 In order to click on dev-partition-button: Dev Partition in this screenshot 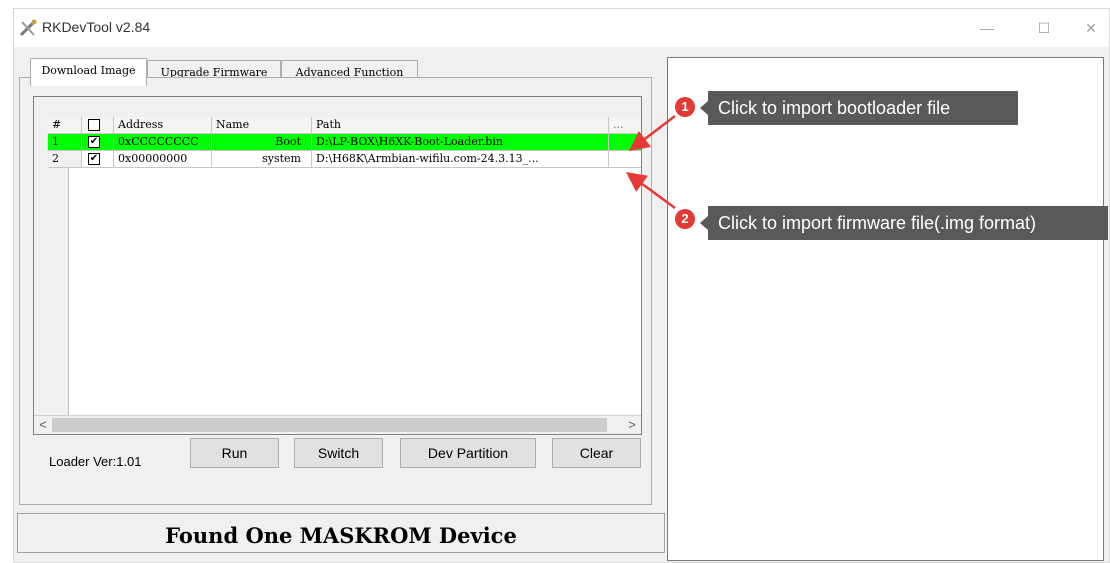, I will do `click(468, 453)`.